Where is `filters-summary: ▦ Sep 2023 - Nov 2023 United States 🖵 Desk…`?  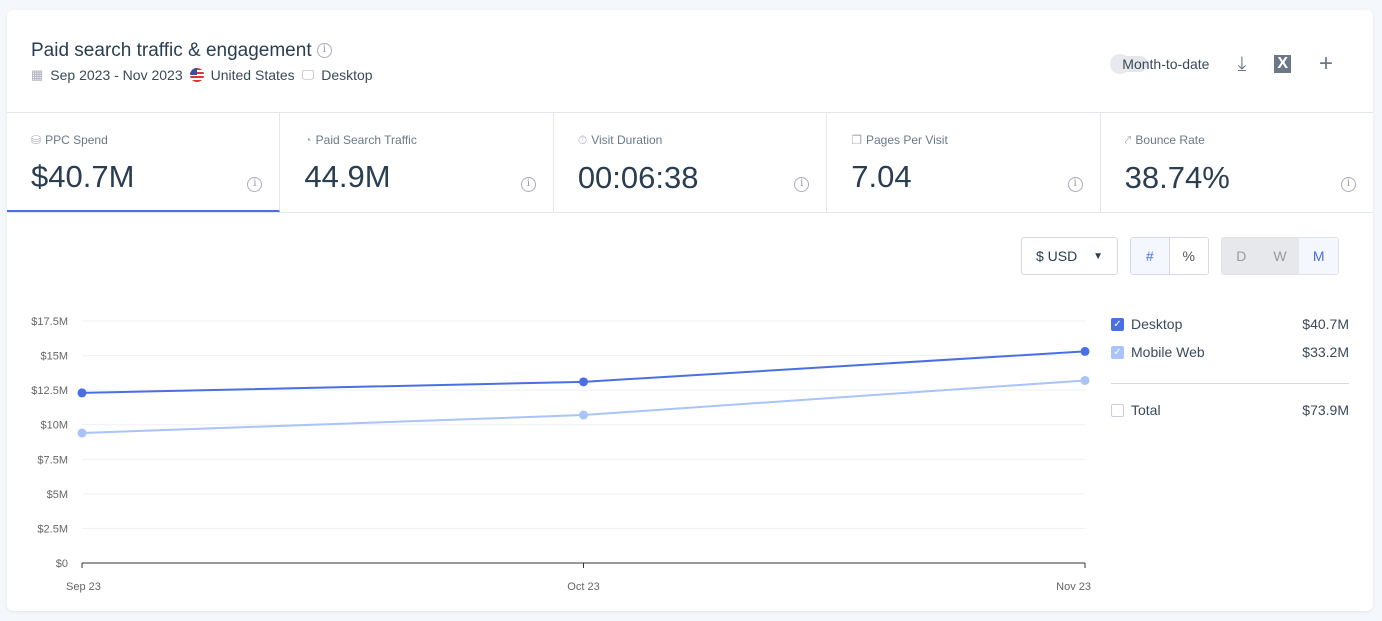 filters-summary: ▦ Sep 2023 - Nov 2023 United States 🖵 Desk… is located at coordinates (202, 75).